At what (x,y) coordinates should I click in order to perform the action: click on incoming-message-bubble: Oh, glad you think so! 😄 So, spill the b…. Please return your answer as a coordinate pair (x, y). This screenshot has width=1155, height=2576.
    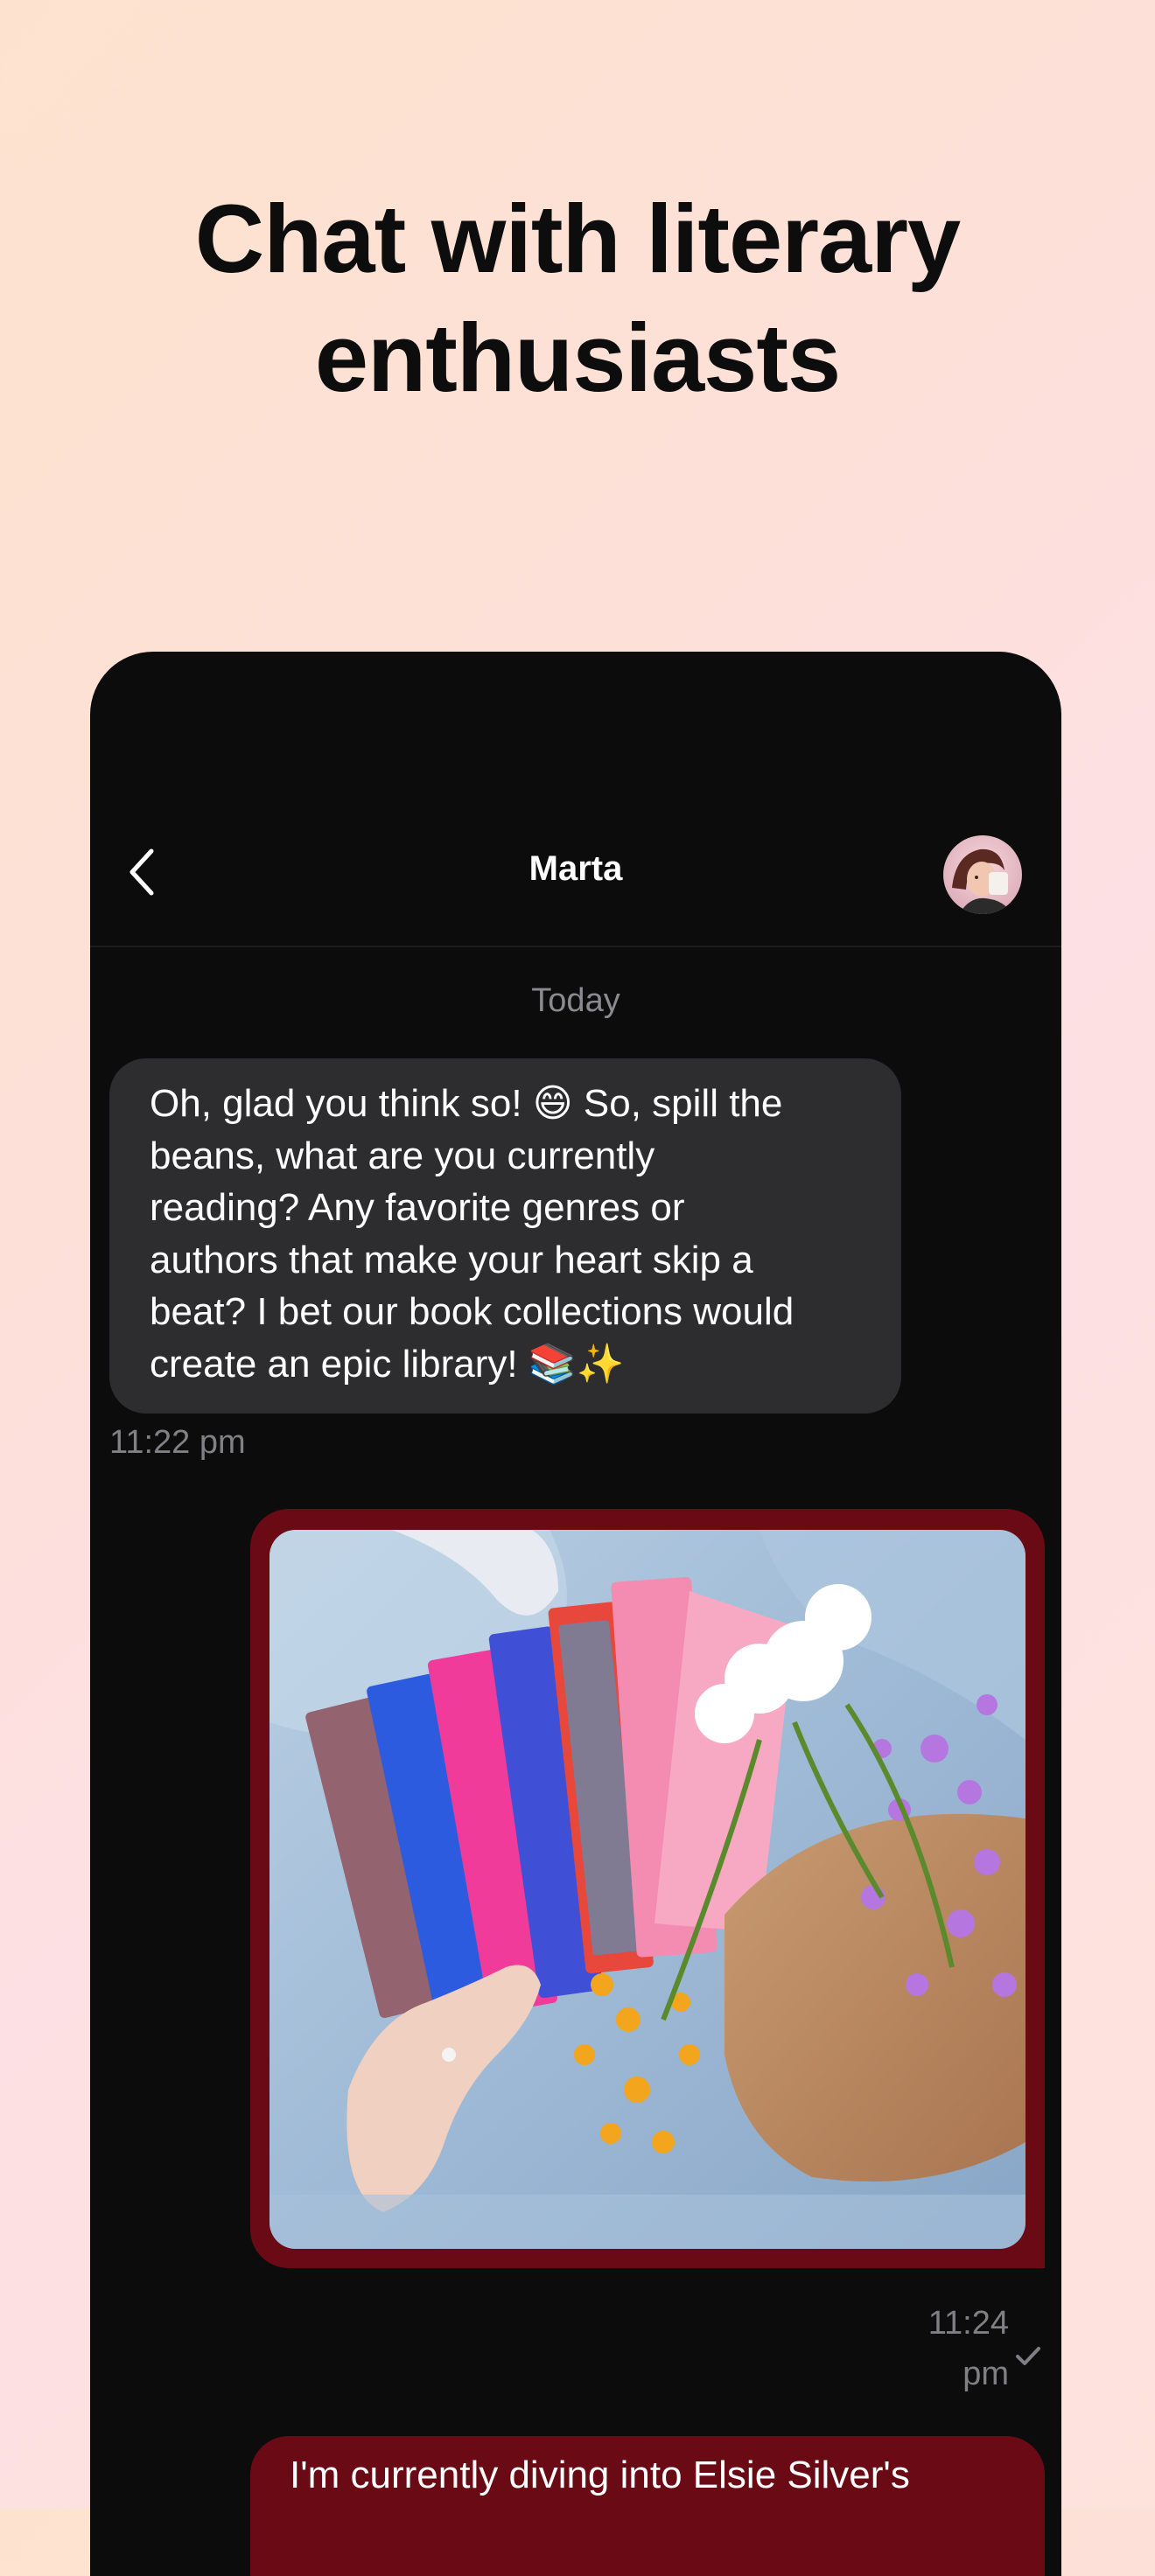
    Looking at the image, I should click on (505, 1236).